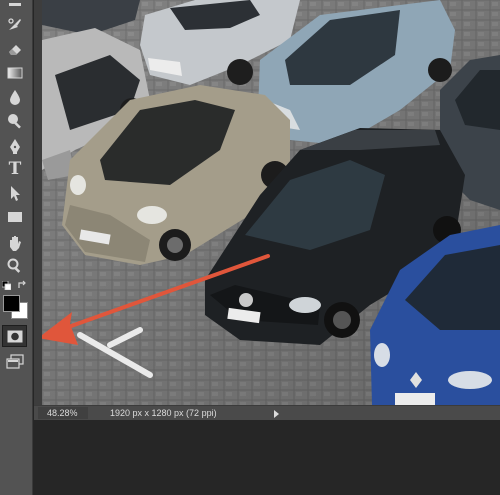 The height and width of the screenshot is (495, 500). What do you see at coordinates (15, 121) in the screenshot?
I see `dodge-icon` at bounding box center [15, 121].